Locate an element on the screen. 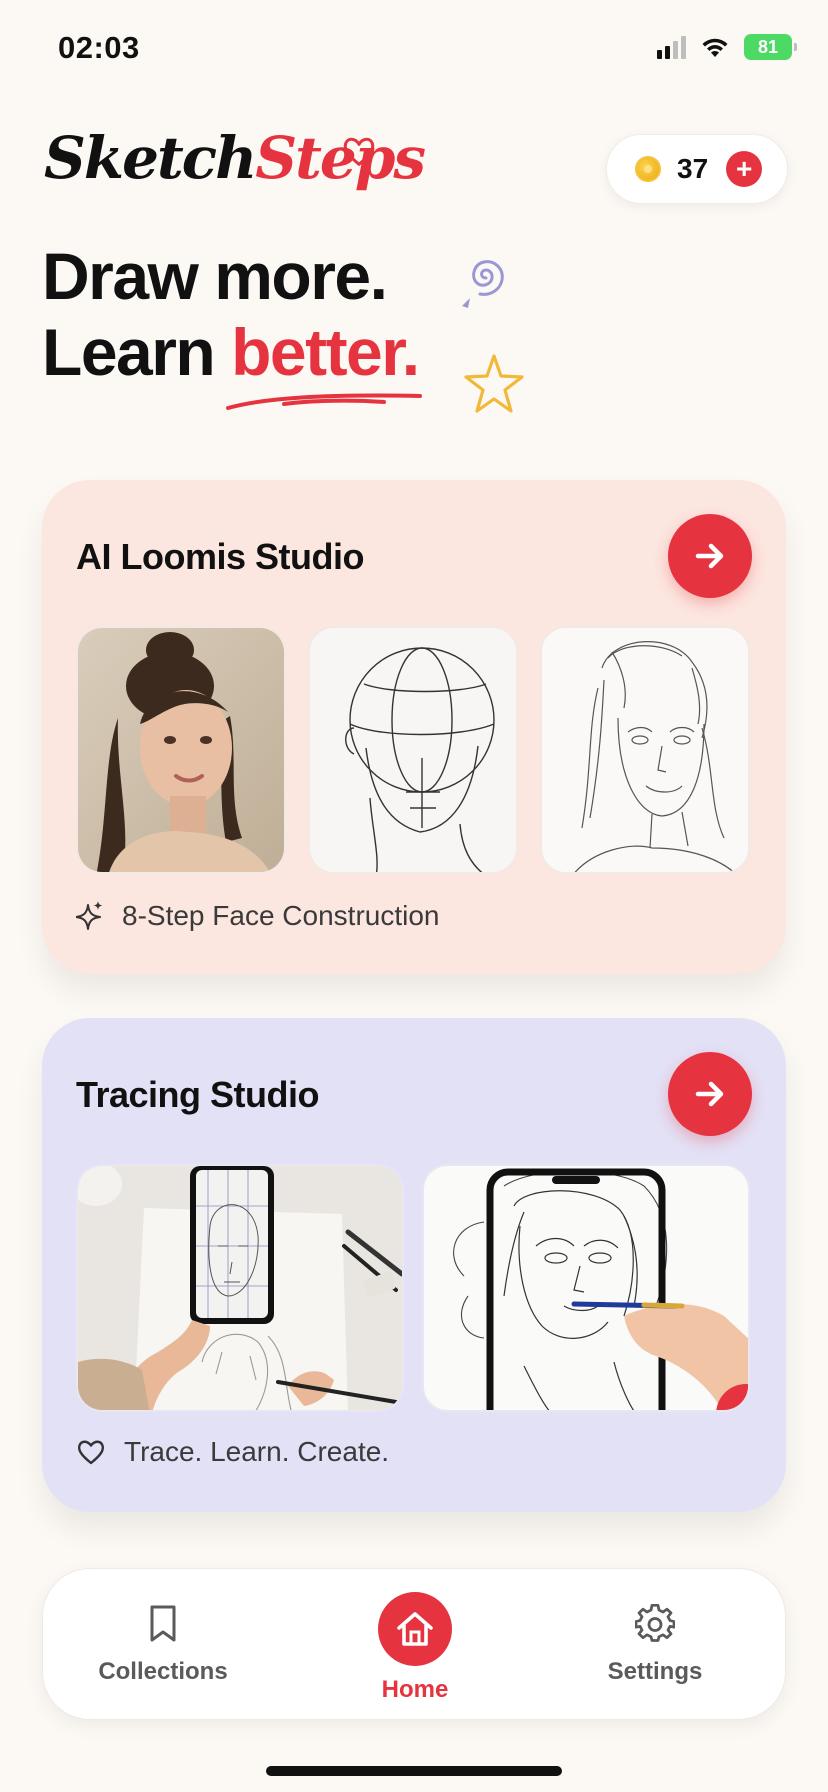 The image size is (828, 1792). hero-line-2: Learn better. is located at coordinates (231, 352).